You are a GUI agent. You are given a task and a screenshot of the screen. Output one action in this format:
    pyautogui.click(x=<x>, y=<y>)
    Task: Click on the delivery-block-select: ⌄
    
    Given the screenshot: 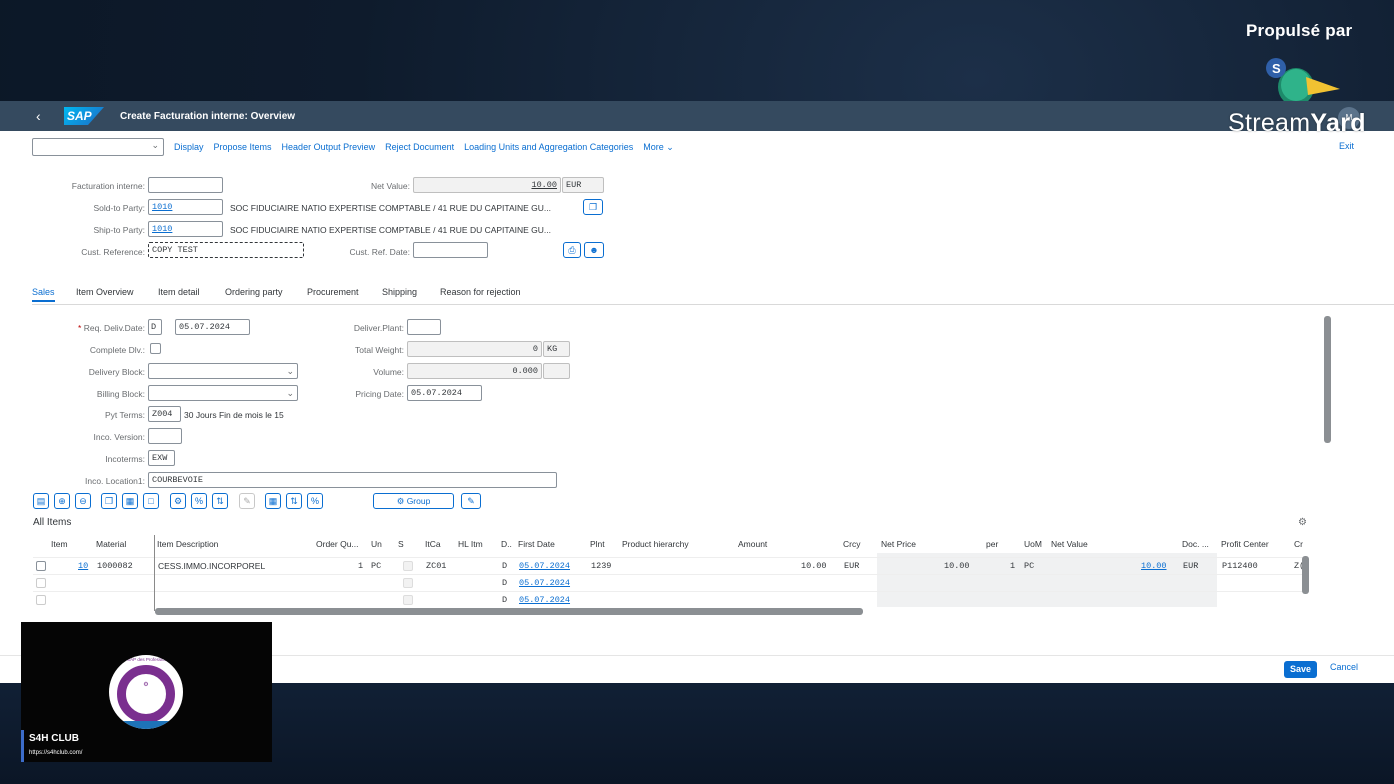 What is the action you would take?
    pyautogui.click(x=223, y=371)
    